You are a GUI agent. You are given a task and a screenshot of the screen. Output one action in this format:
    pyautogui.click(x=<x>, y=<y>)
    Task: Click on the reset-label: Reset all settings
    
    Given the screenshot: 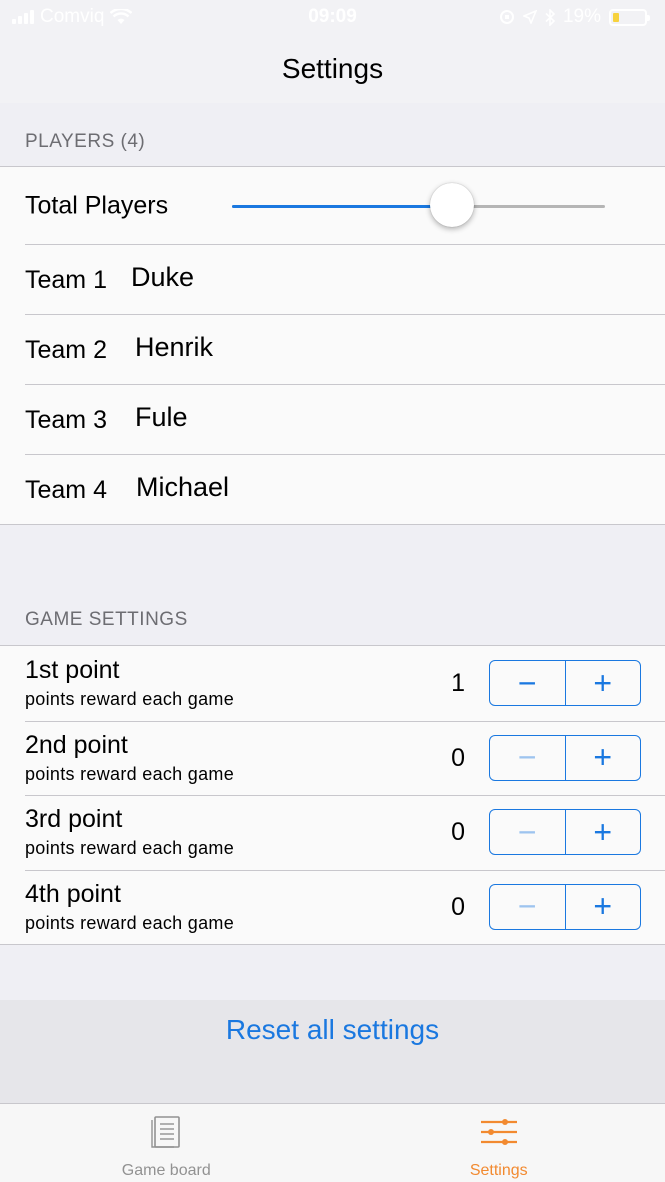 What is the action you would take?
    pyautogui.click(x=332, y=1029)
    